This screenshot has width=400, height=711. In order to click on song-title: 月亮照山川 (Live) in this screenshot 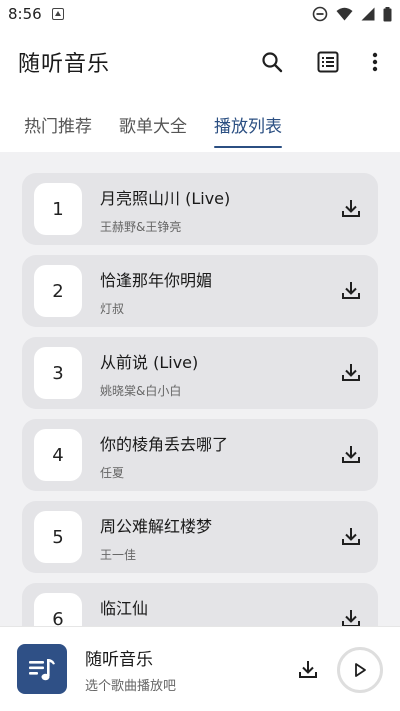, I will do `click(165, 198)`.